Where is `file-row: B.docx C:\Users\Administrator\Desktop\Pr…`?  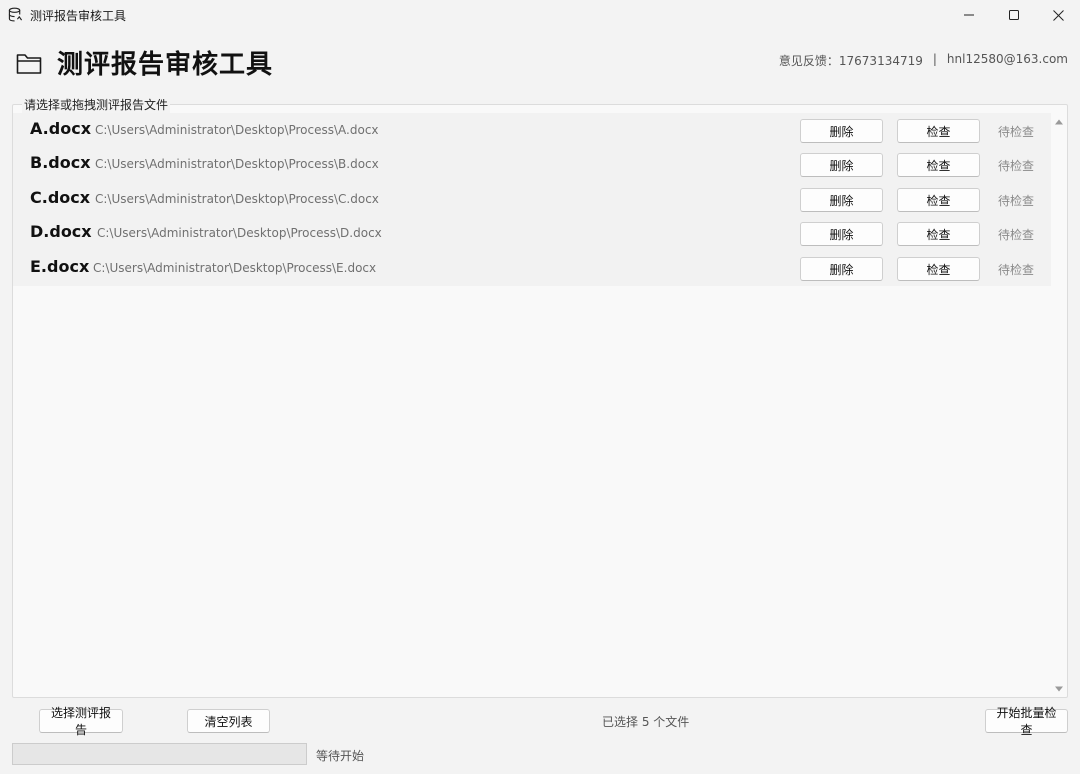 file-row: B.docx C:\Users\Administrator\Desktop\Pr… is located at coordinates (532, 164).